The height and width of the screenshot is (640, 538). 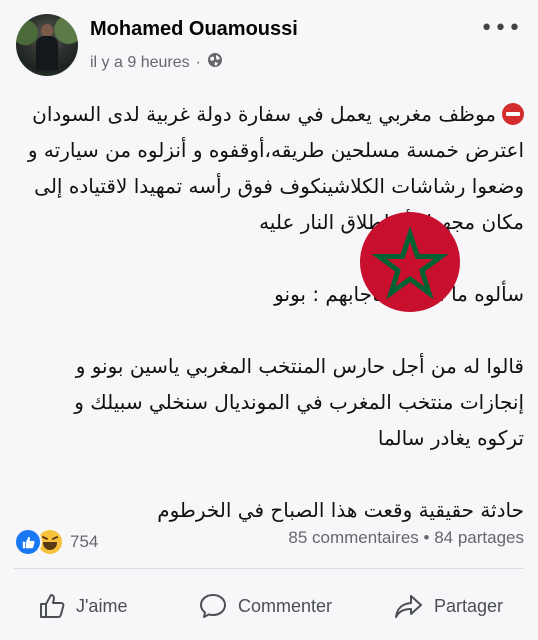 I want to click on post-line: تركوه يغادر سالما, so click(x=450, y=438).